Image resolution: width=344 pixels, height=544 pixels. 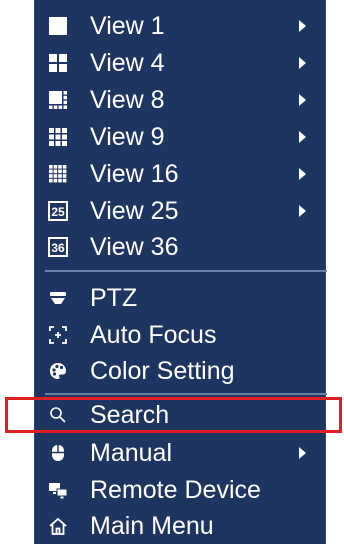 I want to click on remote-device-icon, so click(x=58, y=490).